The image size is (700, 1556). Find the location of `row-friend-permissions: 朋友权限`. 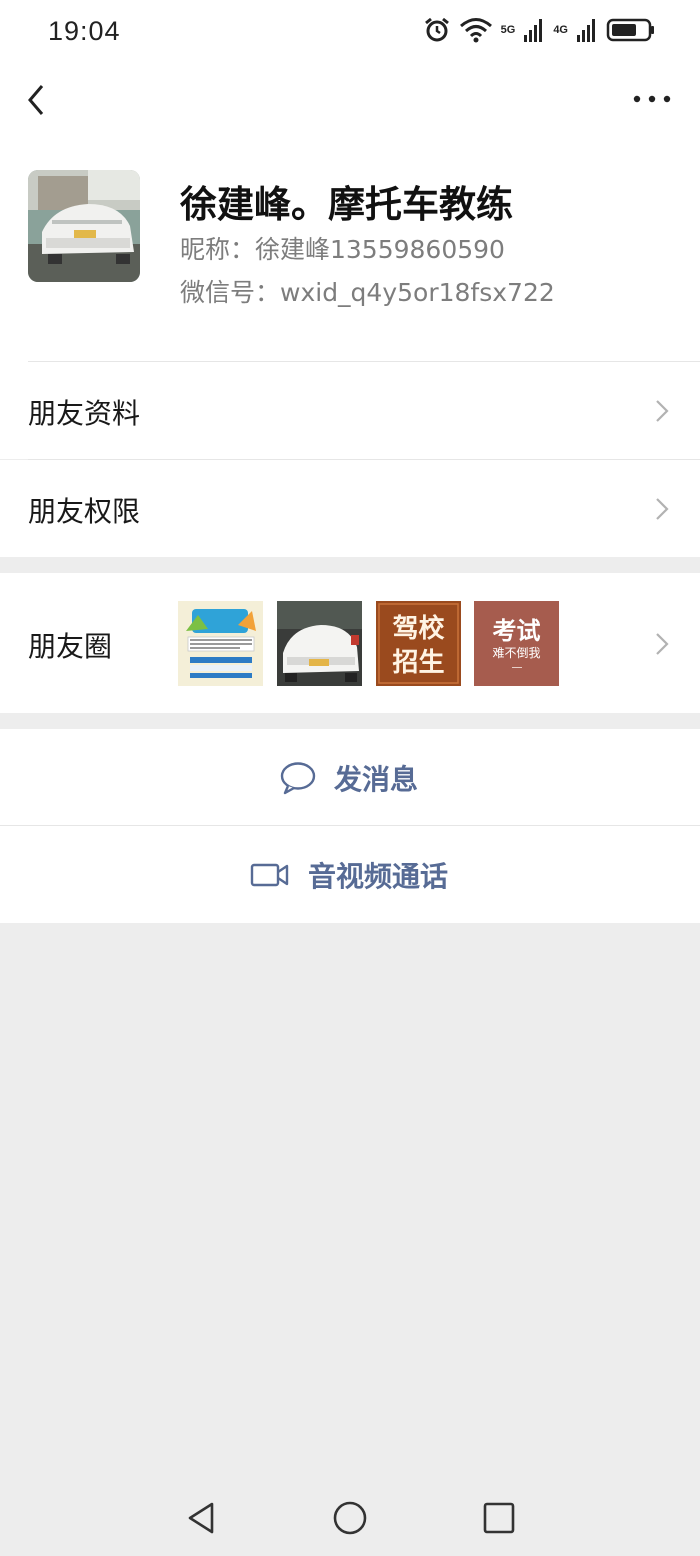

row-friend-permissions: 朋友权限 is located at coordinates (350, 508).